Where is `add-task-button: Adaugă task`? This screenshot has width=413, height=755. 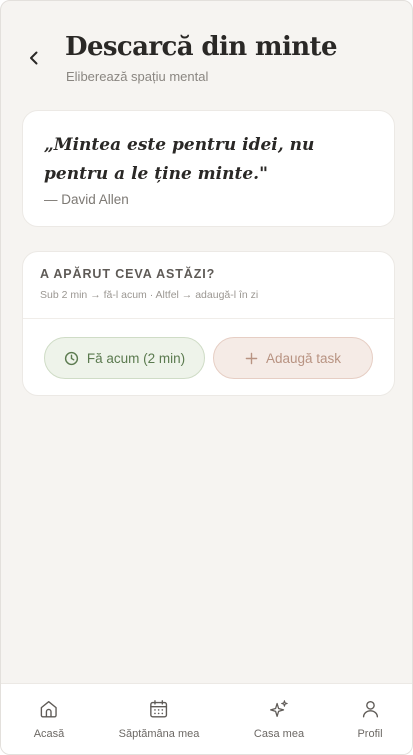 add-task-button: Adaugă task is located at coordinates (293, 358).